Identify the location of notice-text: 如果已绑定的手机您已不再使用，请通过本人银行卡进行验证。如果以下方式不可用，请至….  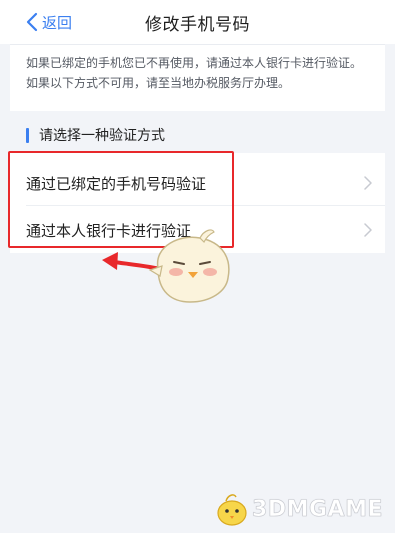
(194, 73).